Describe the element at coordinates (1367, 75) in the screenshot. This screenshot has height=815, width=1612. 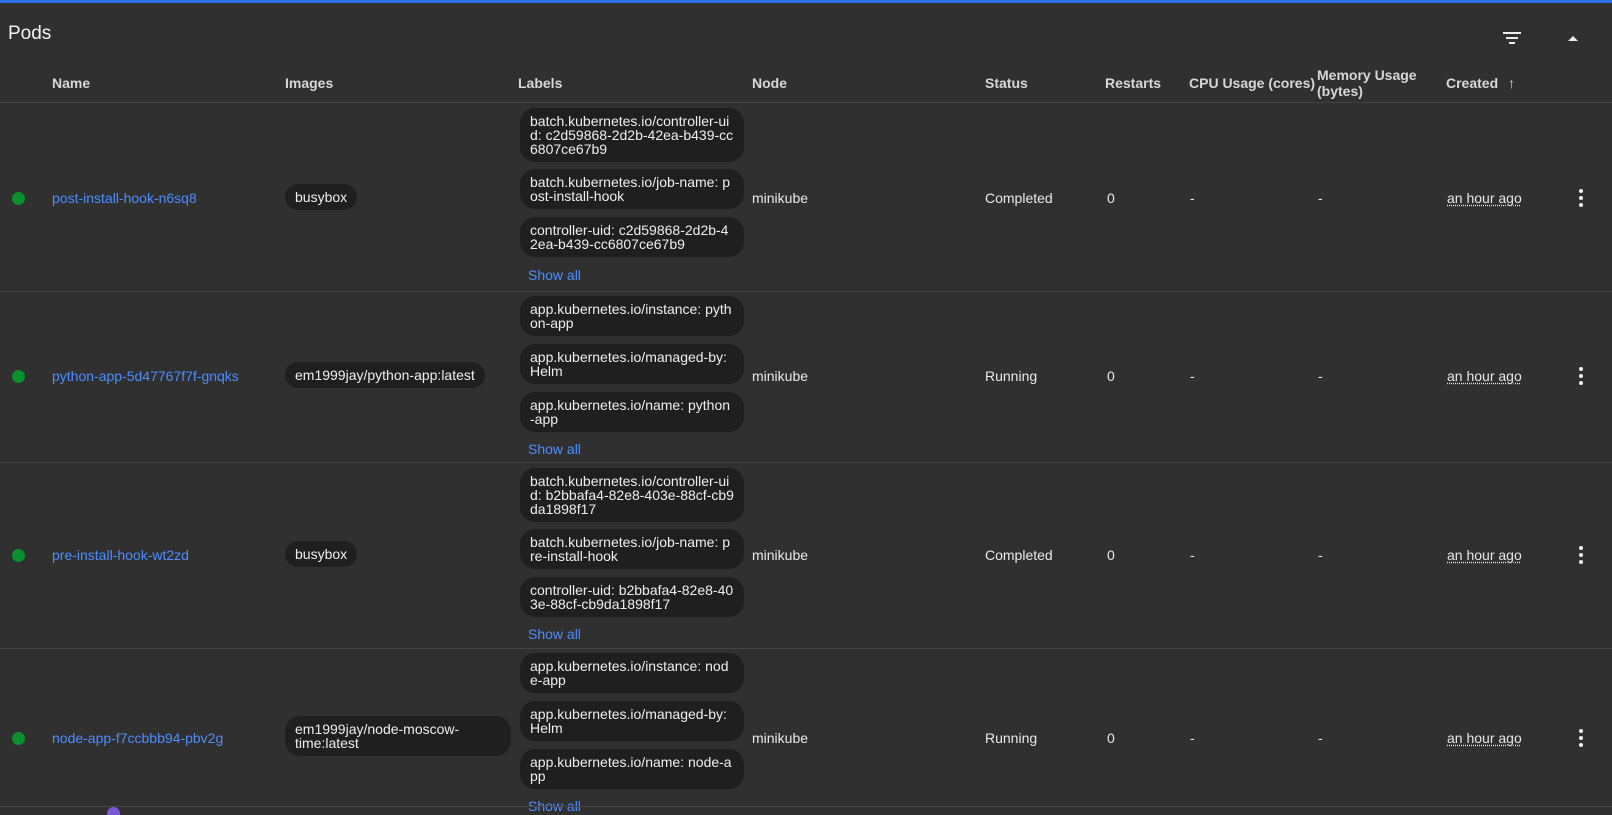
I see `column-header-memory-line-1: Memory Usage` at that location.